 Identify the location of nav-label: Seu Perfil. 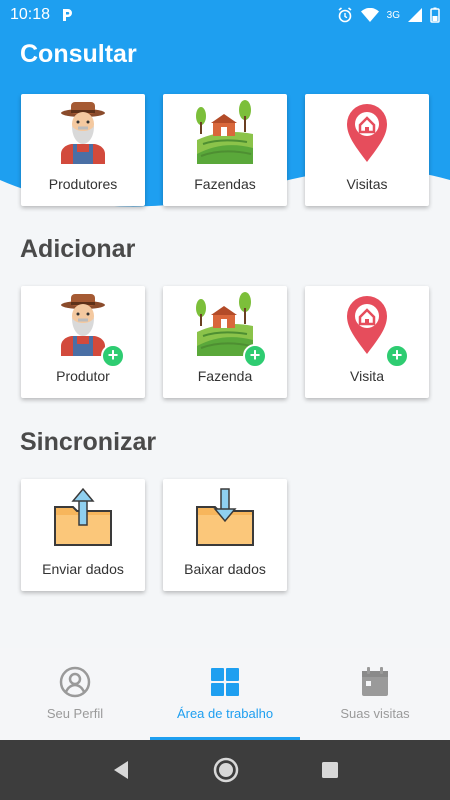
(75, 713).